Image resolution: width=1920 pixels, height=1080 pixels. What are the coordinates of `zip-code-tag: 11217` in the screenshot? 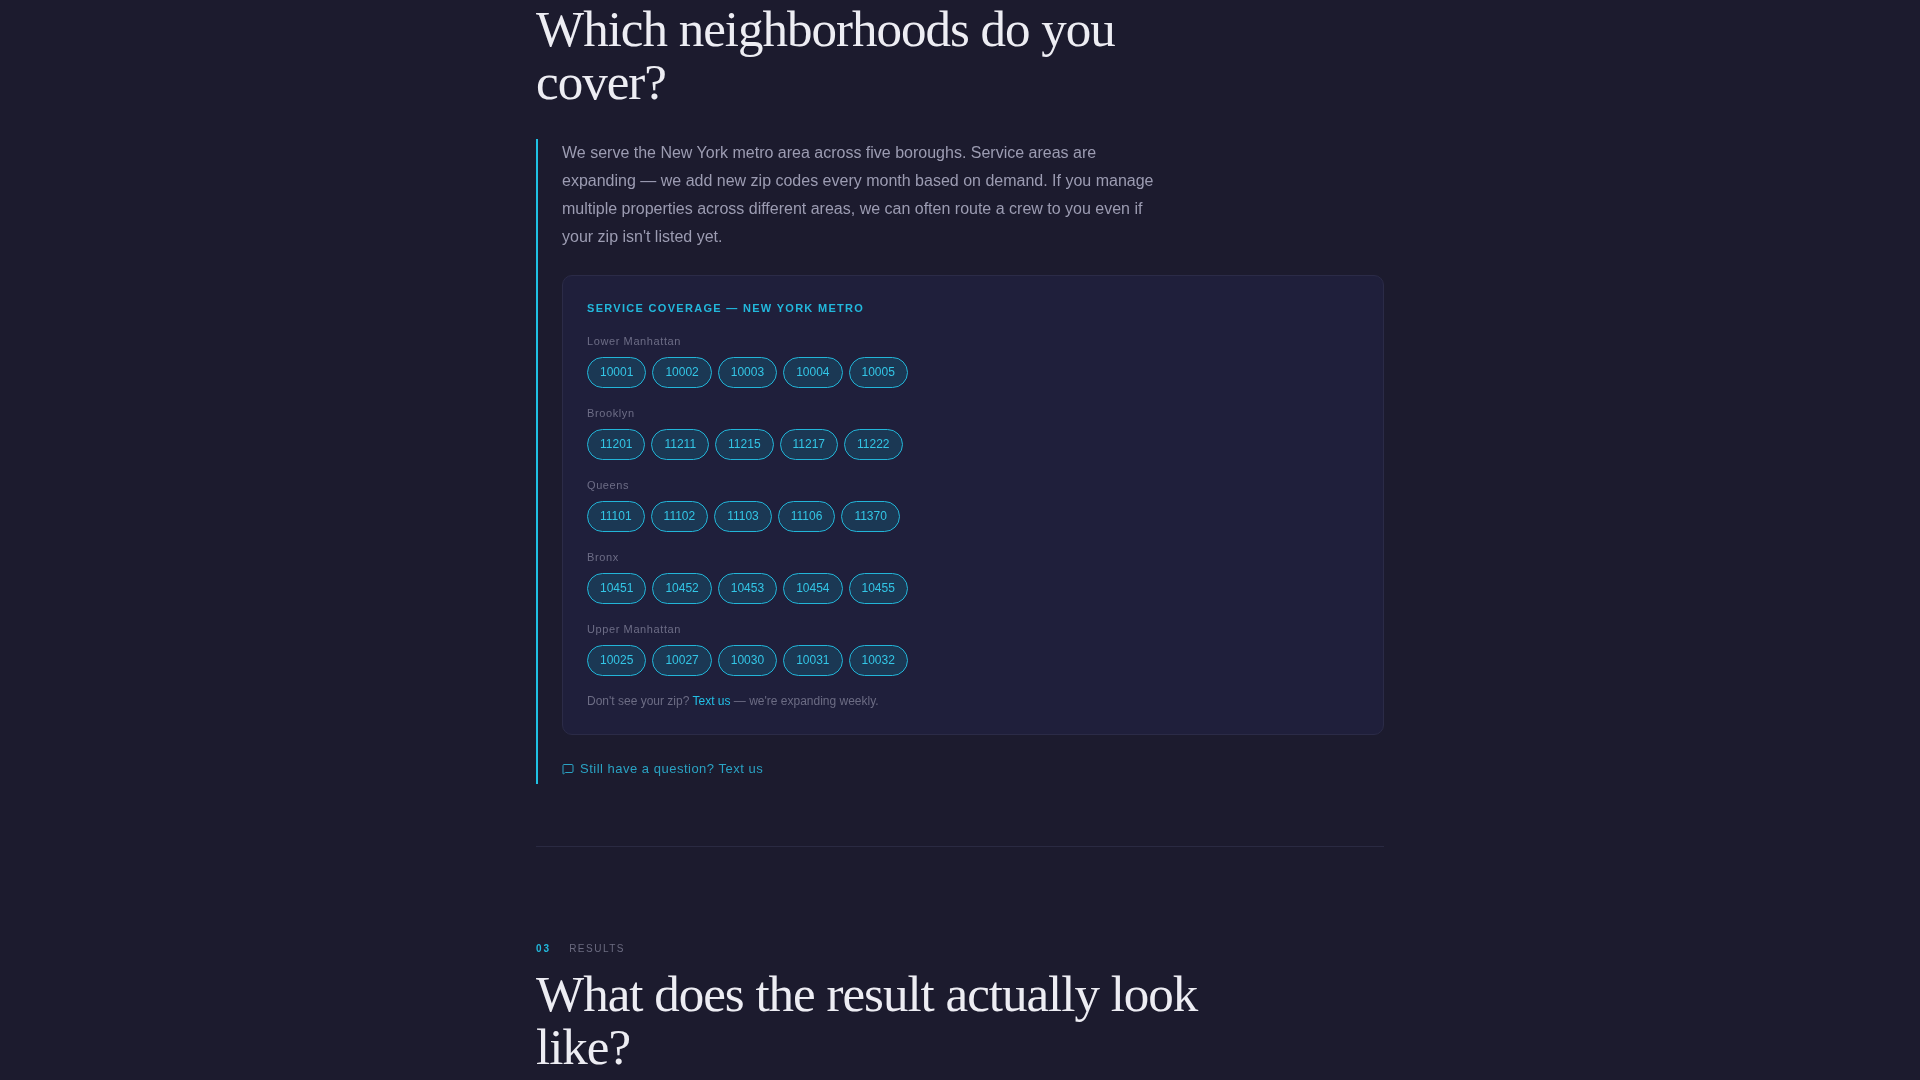 It's located at (809, 444).